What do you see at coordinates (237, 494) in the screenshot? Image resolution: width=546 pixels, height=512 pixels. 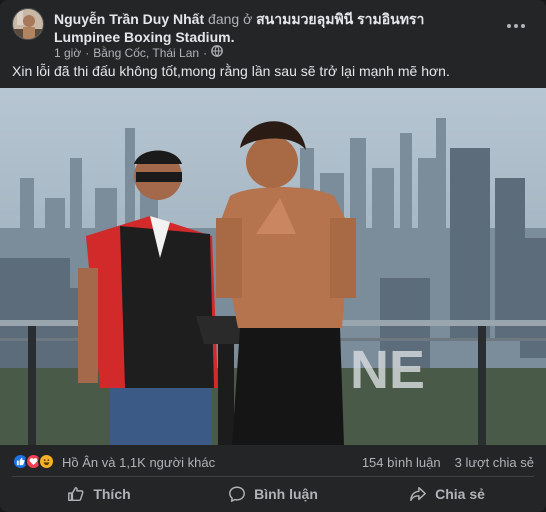 I see `comment-icon` at bounding box center [237, 494].